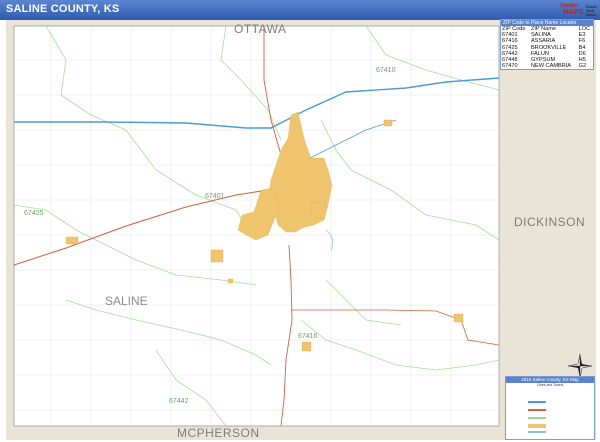 Image resolution: width=600 pixels, height=442 pixels. Describe the element at coordinates (537, 402) in the screenshot. I see `legend-interstate-swatch` at that location.